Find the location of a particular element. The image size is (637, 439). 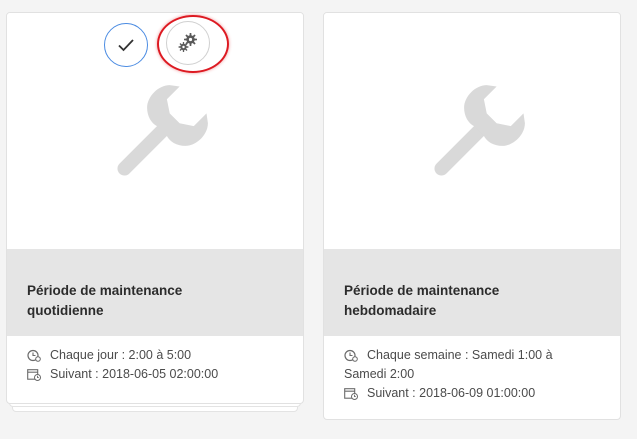

select-checkbox-button is located at coordinates (126, 45).